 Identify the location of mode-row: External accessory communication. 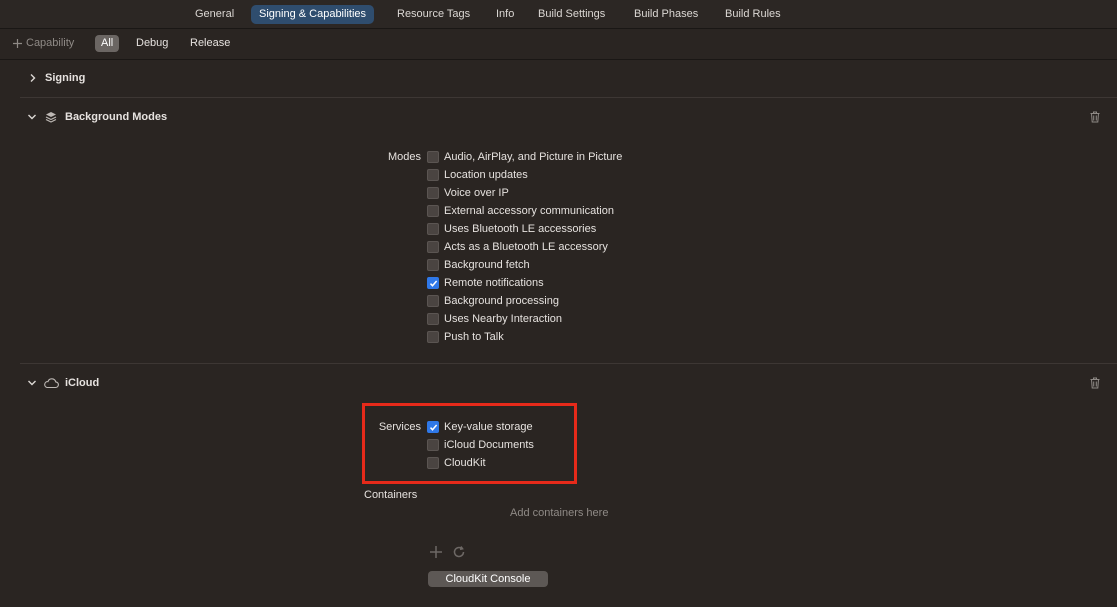
(520, 211).